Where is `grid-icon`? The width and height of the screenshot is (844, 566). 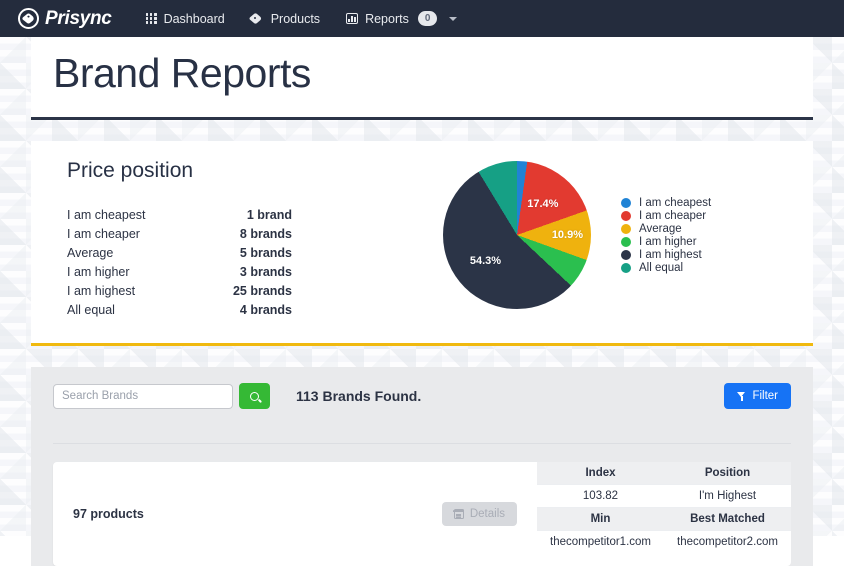 grid-icon is located at coordinates (151, 18).